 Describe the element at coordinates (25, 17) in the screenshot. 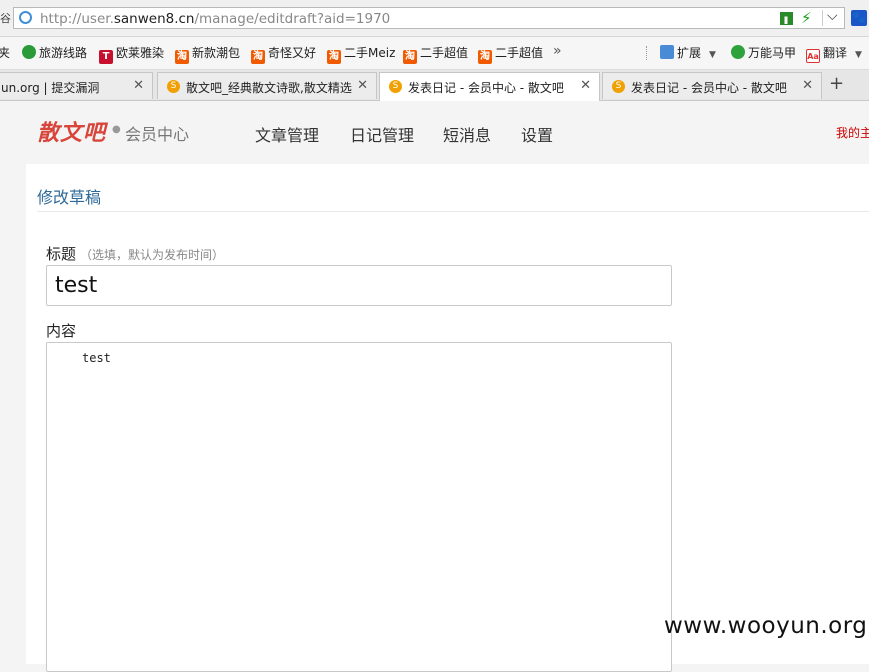

I see `globe-icon` at that location.